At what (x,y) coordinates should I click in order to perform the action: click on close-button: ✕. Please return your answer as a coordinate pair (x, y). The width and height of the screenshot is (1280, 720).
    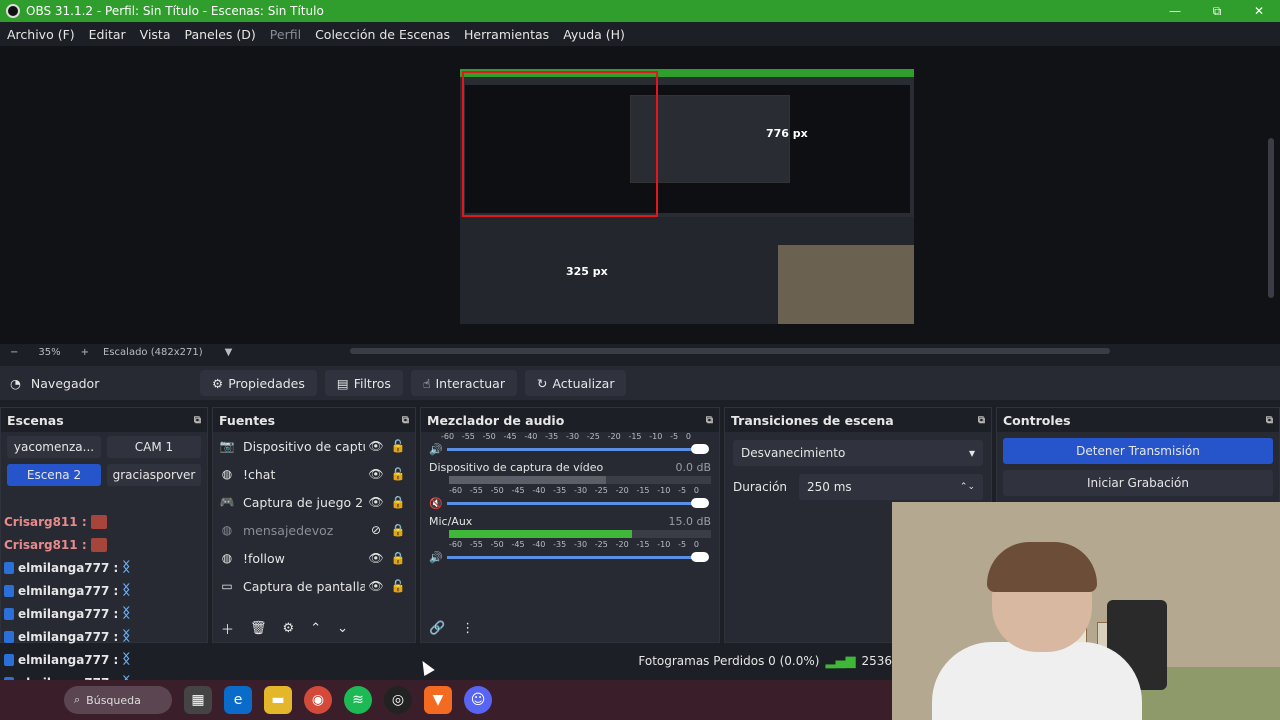
    Looking at the image, I should click on (1259, 11).